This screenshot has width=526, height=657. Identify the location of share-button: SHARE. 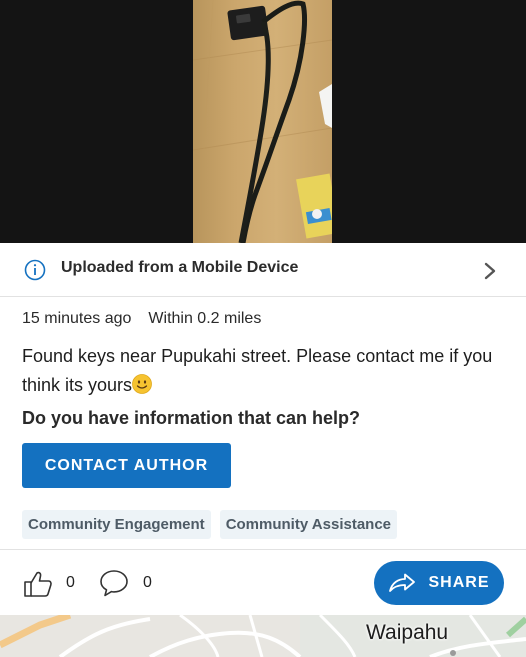
(439, 583).